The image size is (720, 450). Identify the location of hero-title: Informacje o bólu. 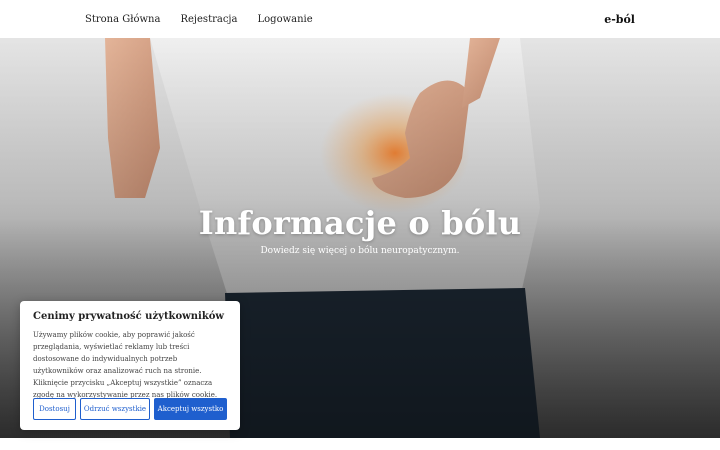
(360, 223).